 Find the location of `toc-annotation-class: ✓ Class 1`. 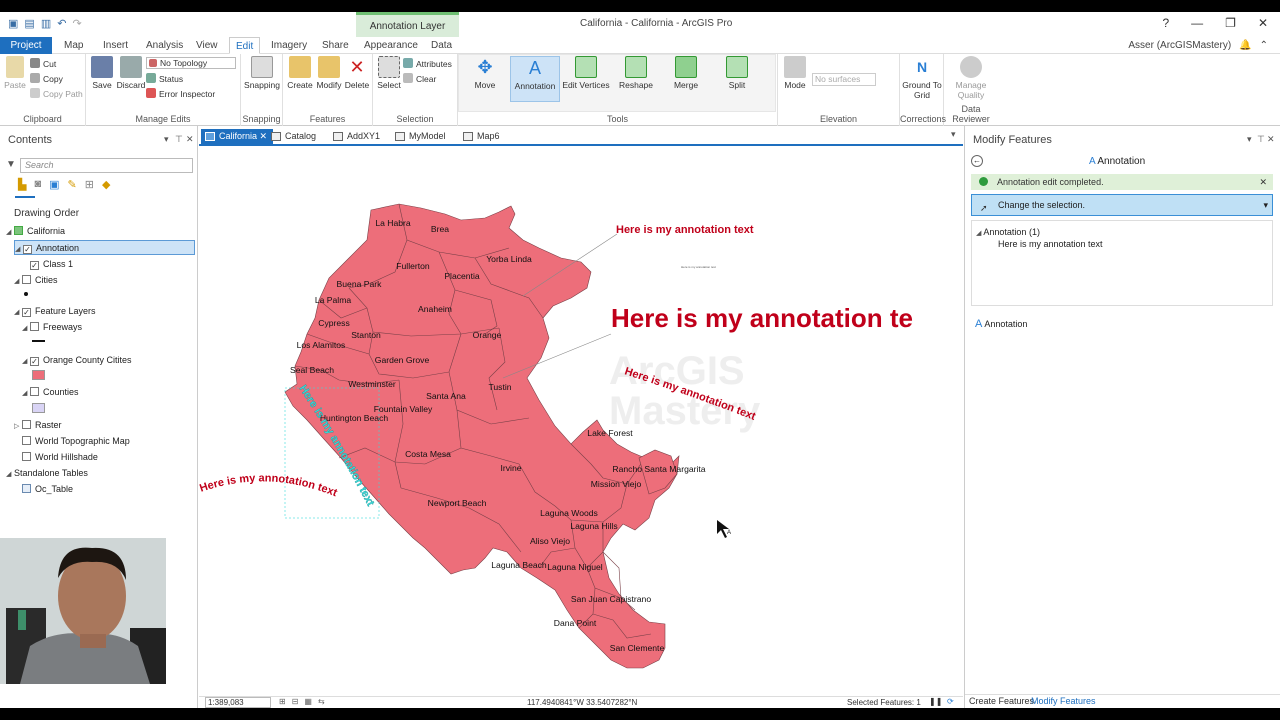

toc-annotation-class: ✓ Class 1 is located at coordinates (51, 264).